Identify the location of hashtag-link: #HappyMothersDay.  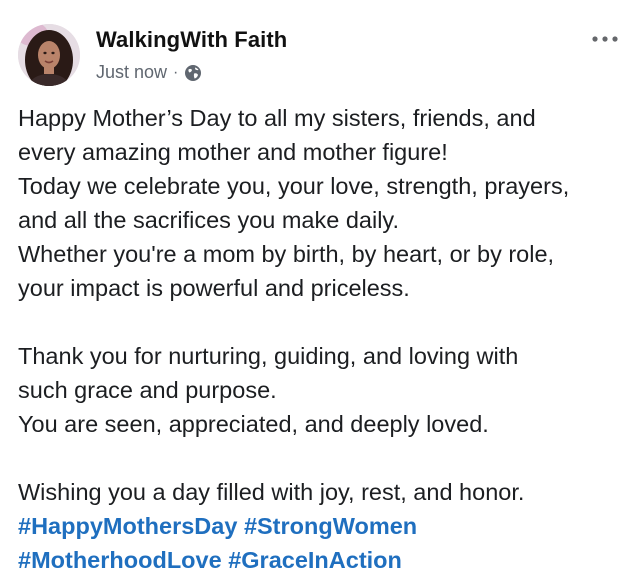
(127, 526).